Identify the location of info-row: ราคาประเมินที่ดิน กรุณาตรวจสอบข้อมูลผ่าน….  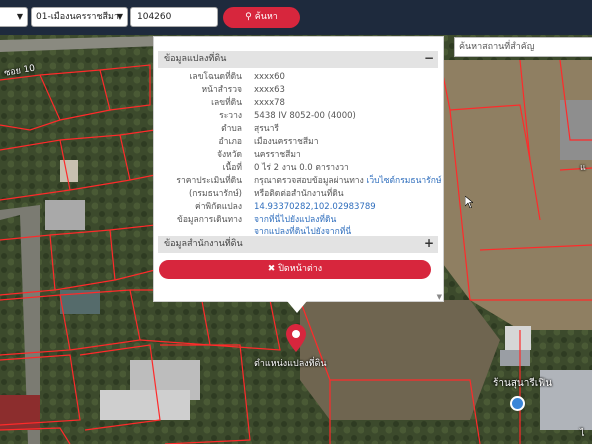
(299, 181).